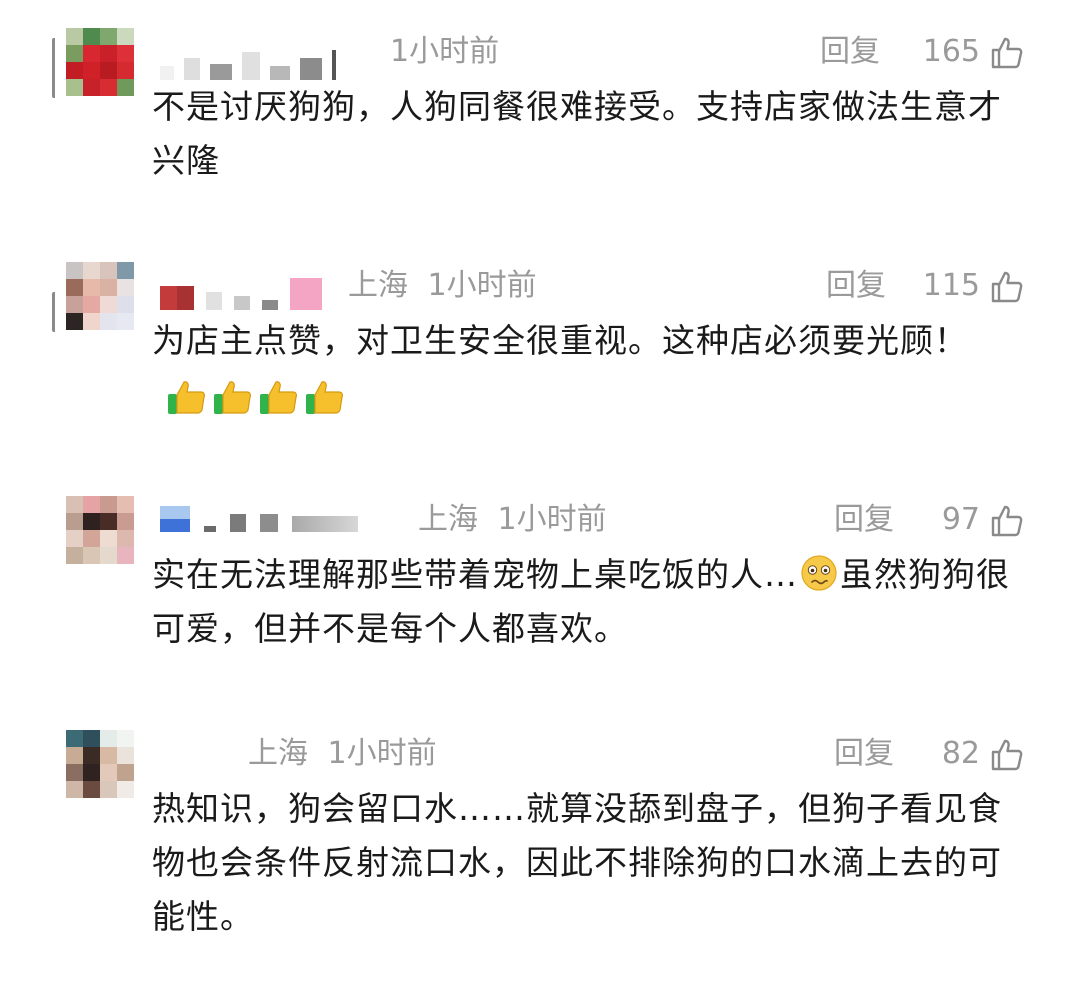 The image size is (1080, 985). I want to click on woozy-face-icon, so click(819, 573).